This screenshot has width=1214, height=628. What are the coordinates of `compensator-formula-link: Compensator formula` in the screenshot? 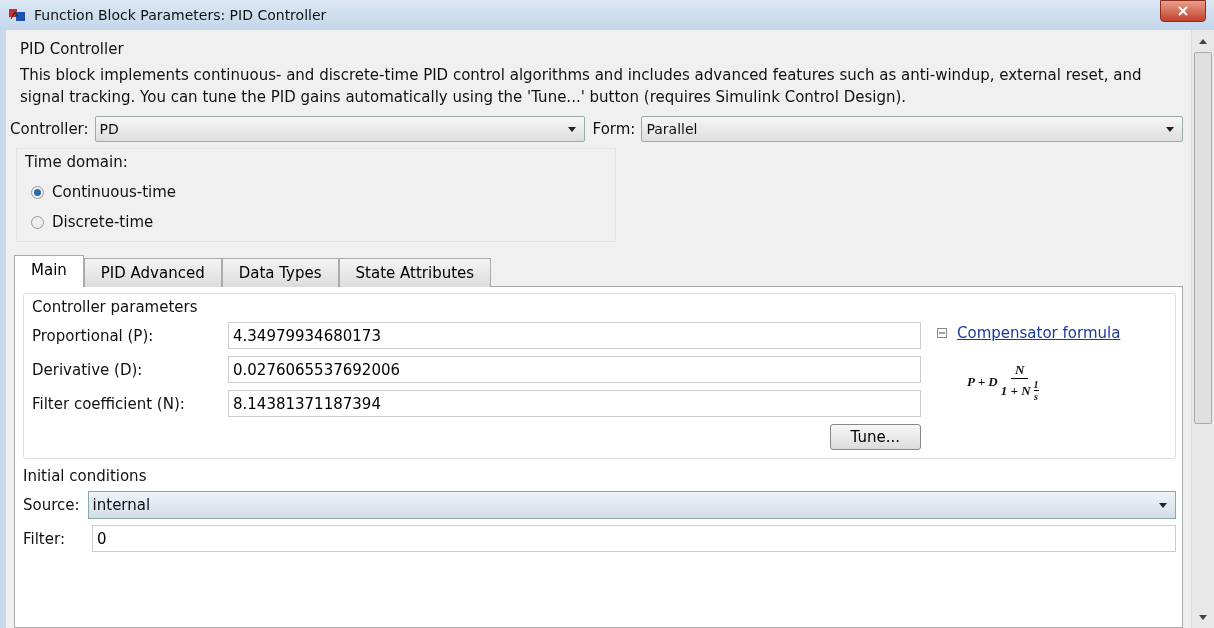 It's located at (1039, 333).